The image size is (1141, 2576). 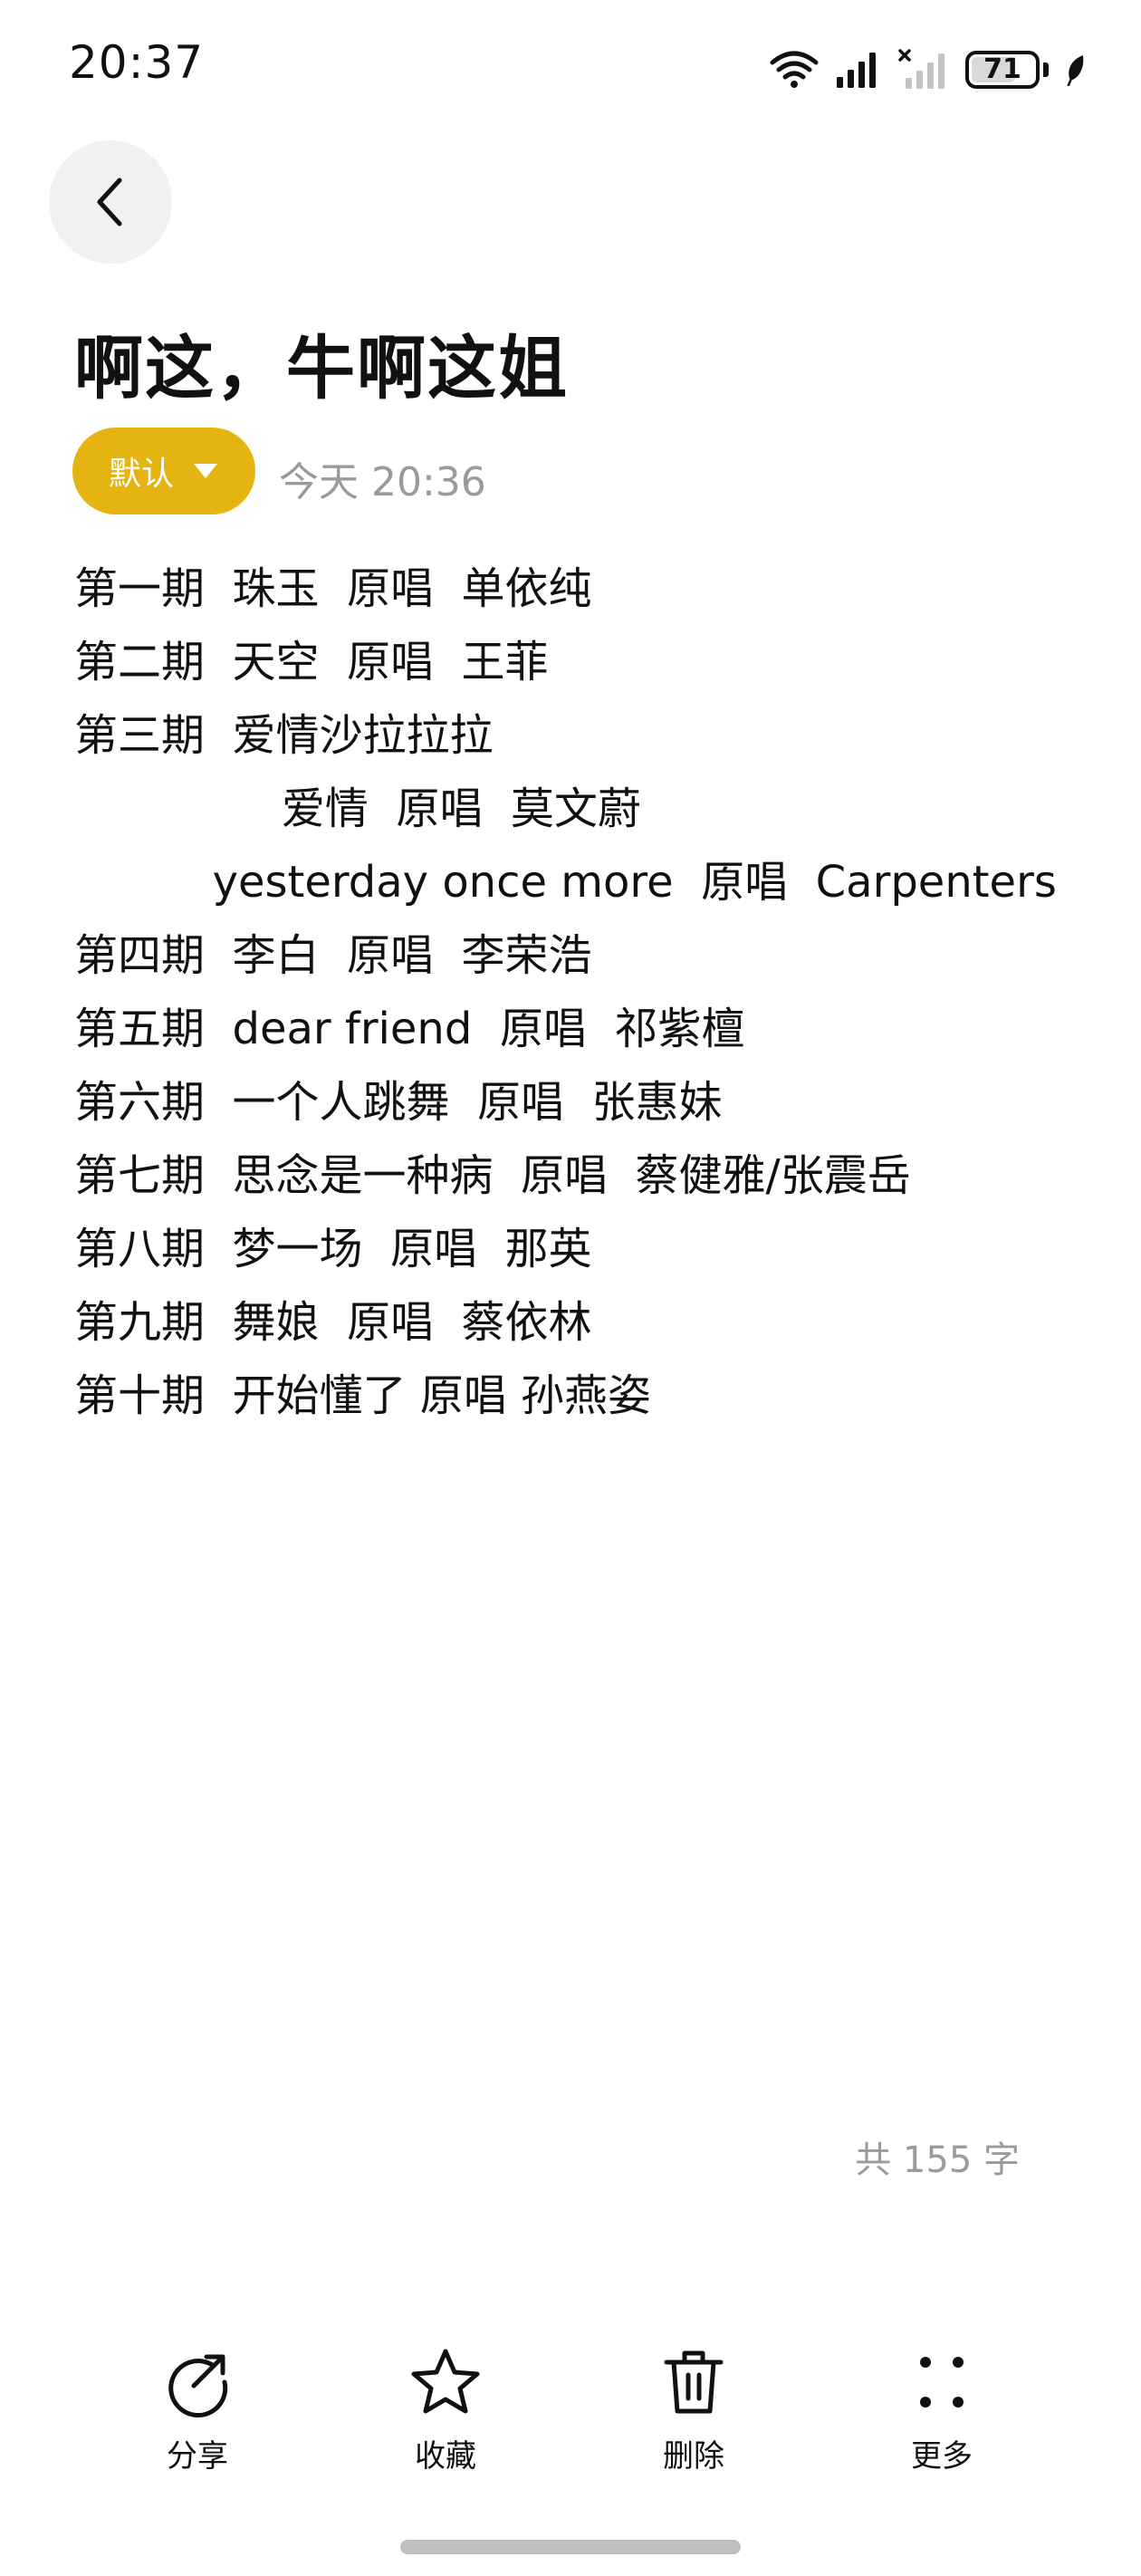 I want to click on more-button: 更多, so click(x=941, y=2410).